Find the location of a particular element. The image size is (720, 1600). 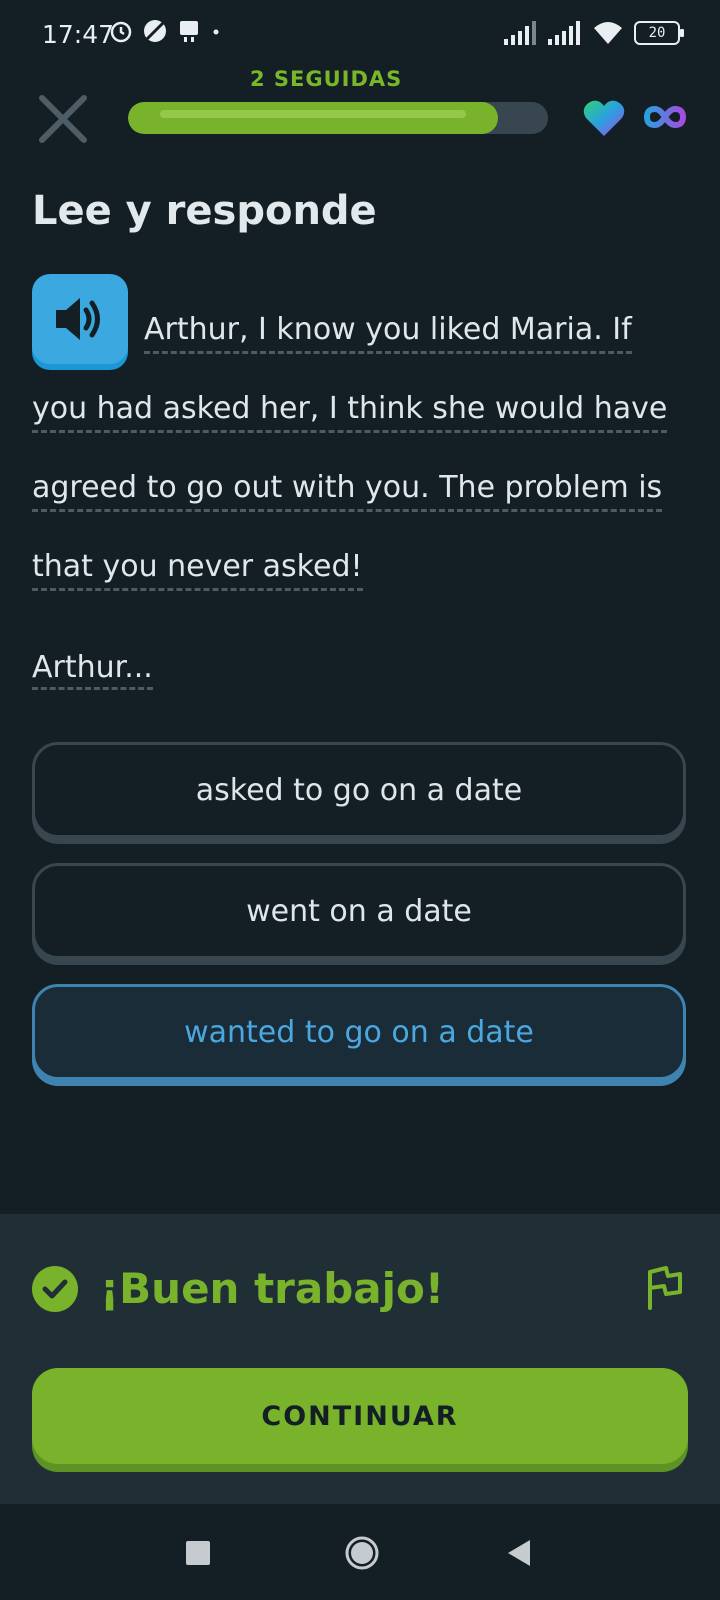

progress-fill is located at coordinates (313, 118).